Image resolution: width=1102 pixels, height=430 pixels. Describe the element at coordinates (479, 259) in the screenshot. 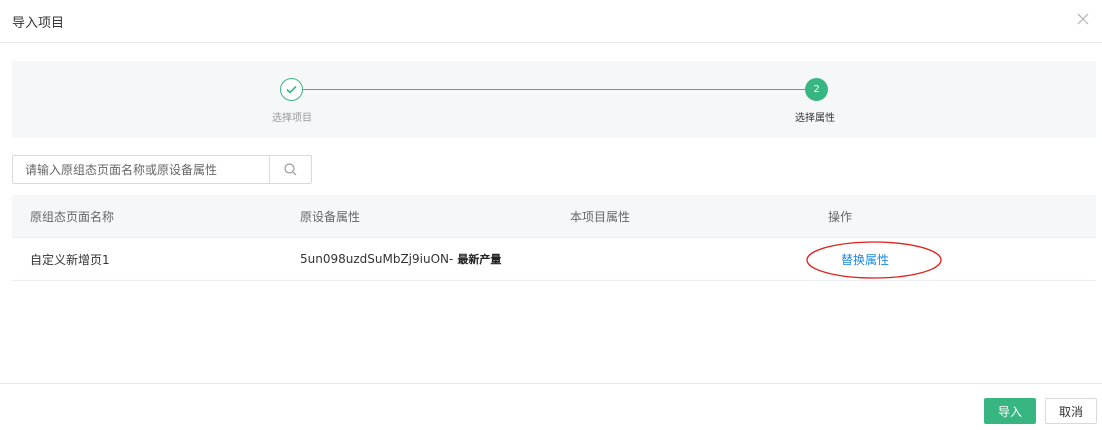

I see `device-attr-name: 最新产量` at that location.